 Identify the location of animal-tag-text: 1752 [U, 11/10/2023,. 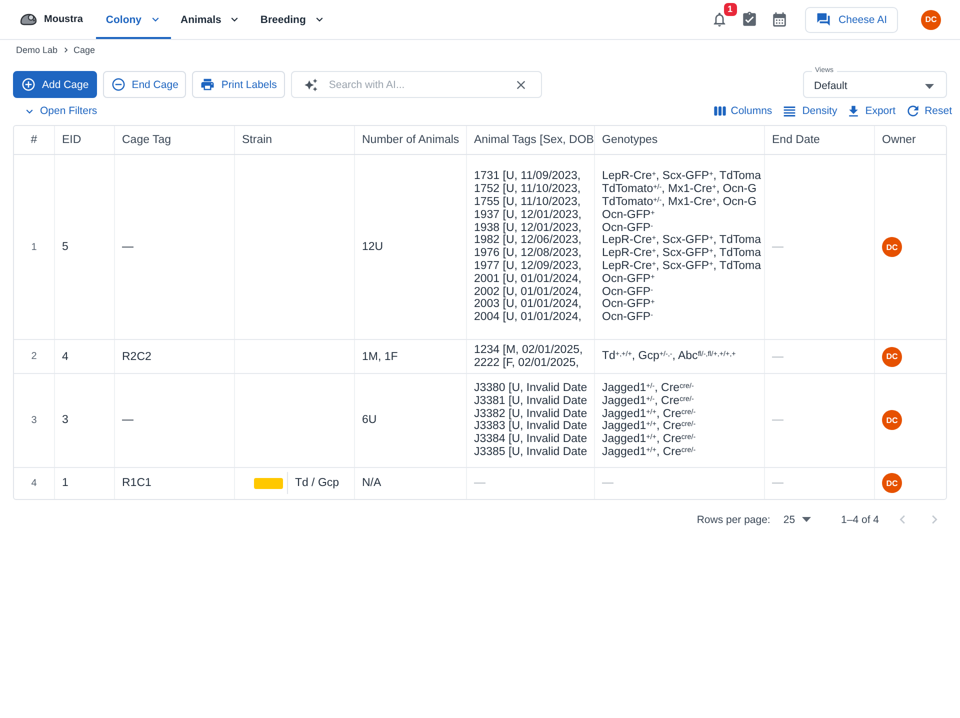
(527, 189).